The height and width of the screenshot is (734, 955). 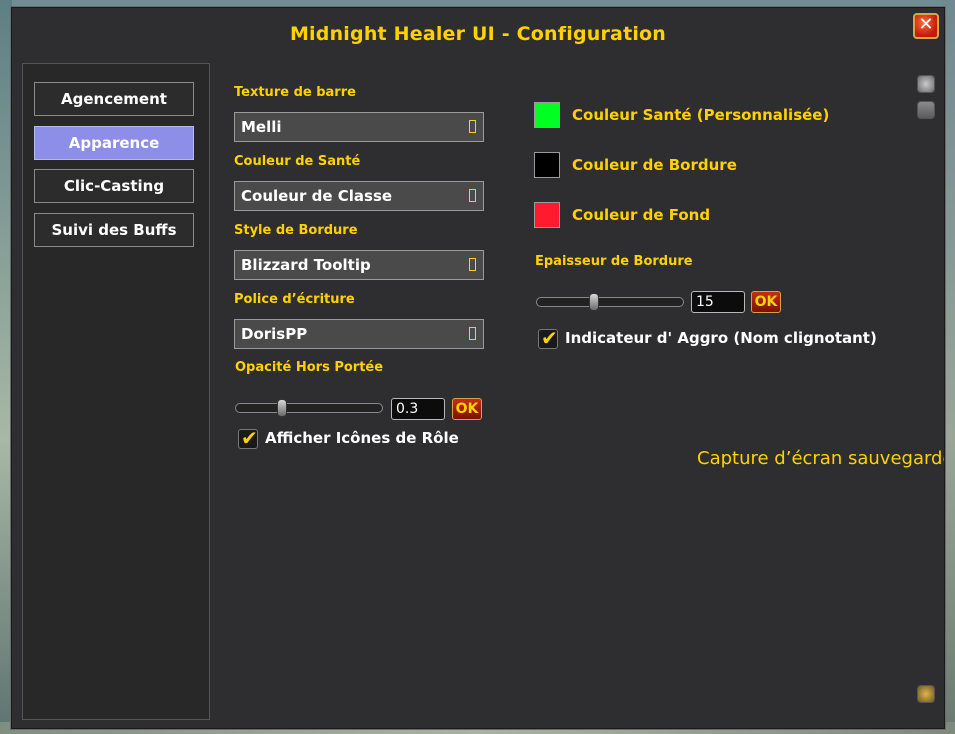 I want to click on aggro-checkbox: ✔, so click(x=548, y=338).